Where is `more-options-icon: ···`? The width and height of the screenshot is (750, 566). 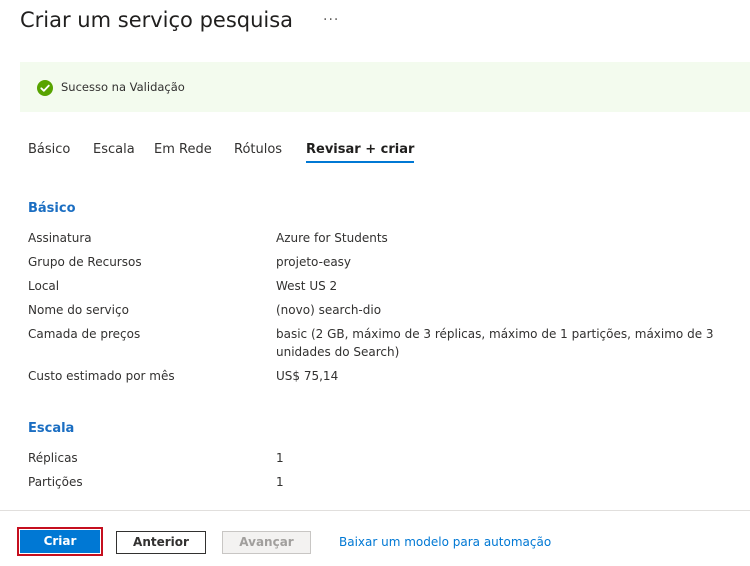 more-options-icon: ··· is located at coordinates (331, 20).